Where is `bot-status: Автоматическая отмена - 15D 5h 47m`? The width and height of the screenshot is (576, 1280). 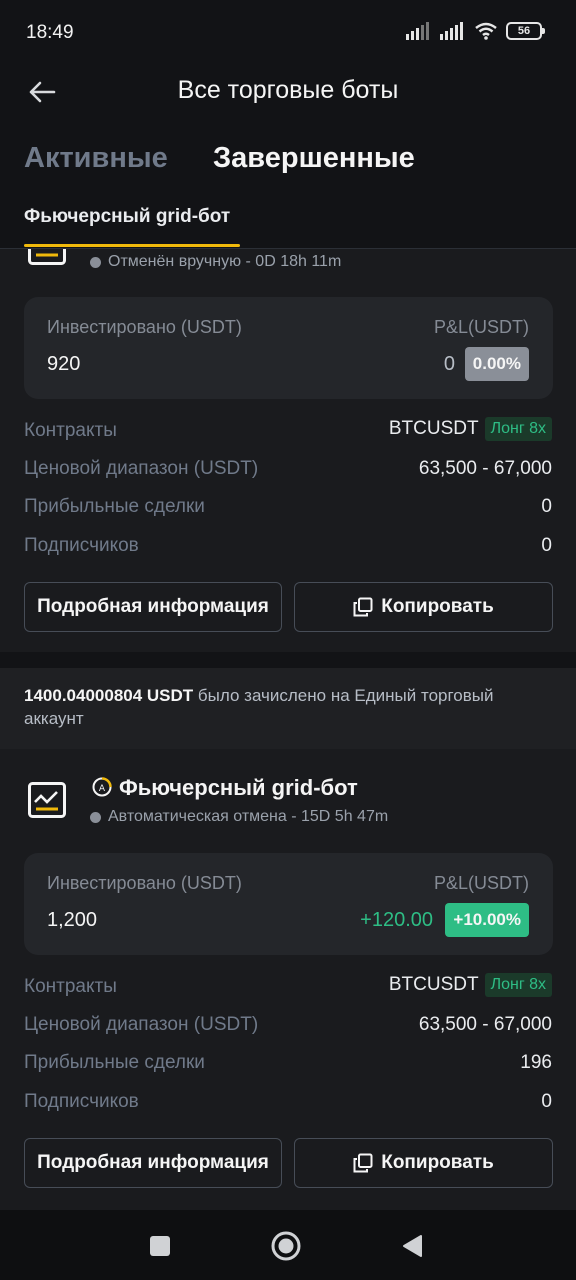 bot-status: Автоматическая отмена - 15D 5h 47m is located at coordinates (239, 817).